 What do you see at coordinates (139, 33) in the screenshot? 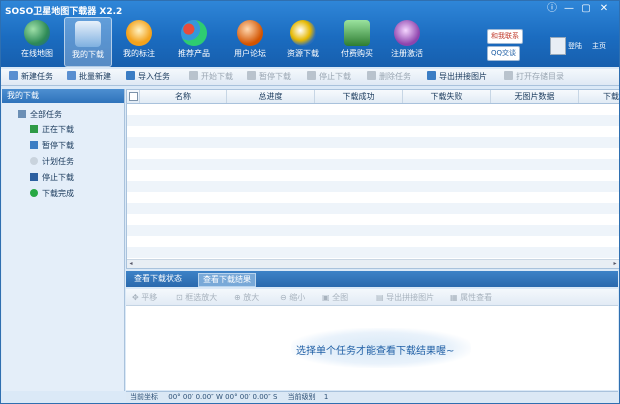
I see `map-pin-icon` at bounding box center [139, 33].